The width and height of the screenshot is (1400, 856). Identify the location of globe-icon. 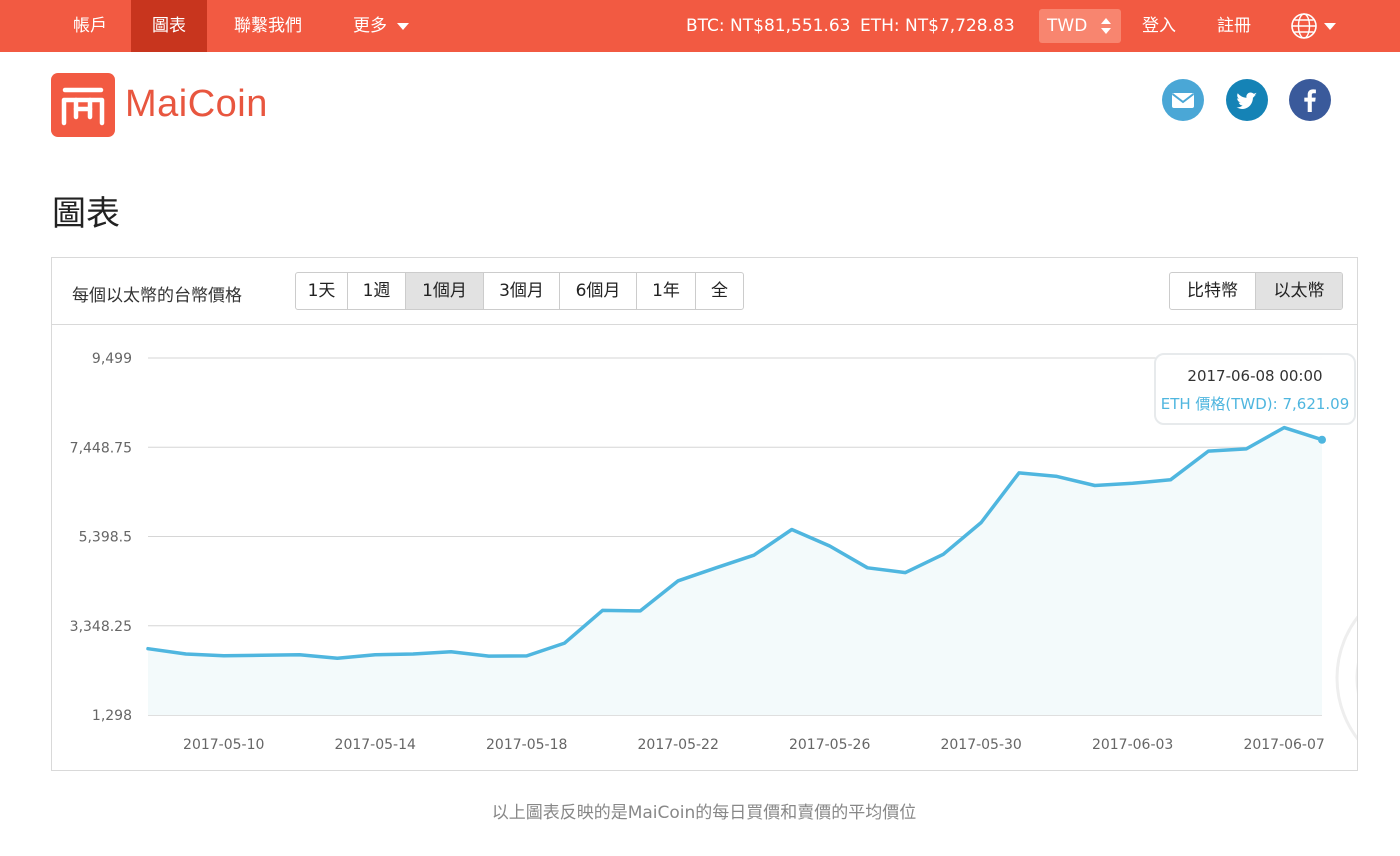
(1304, 26).